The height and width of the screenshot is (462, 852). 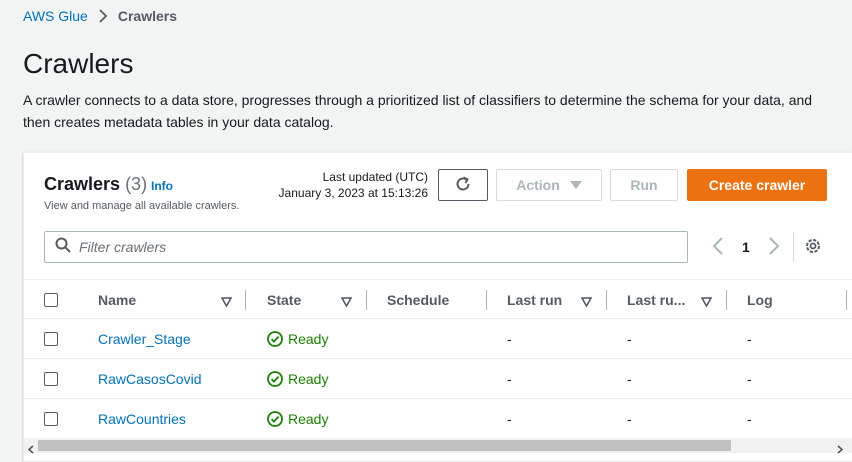 What do you see at coordinates (63, 247) in the screenshot?
I see `search-icon` at bounding box center [63, 247].